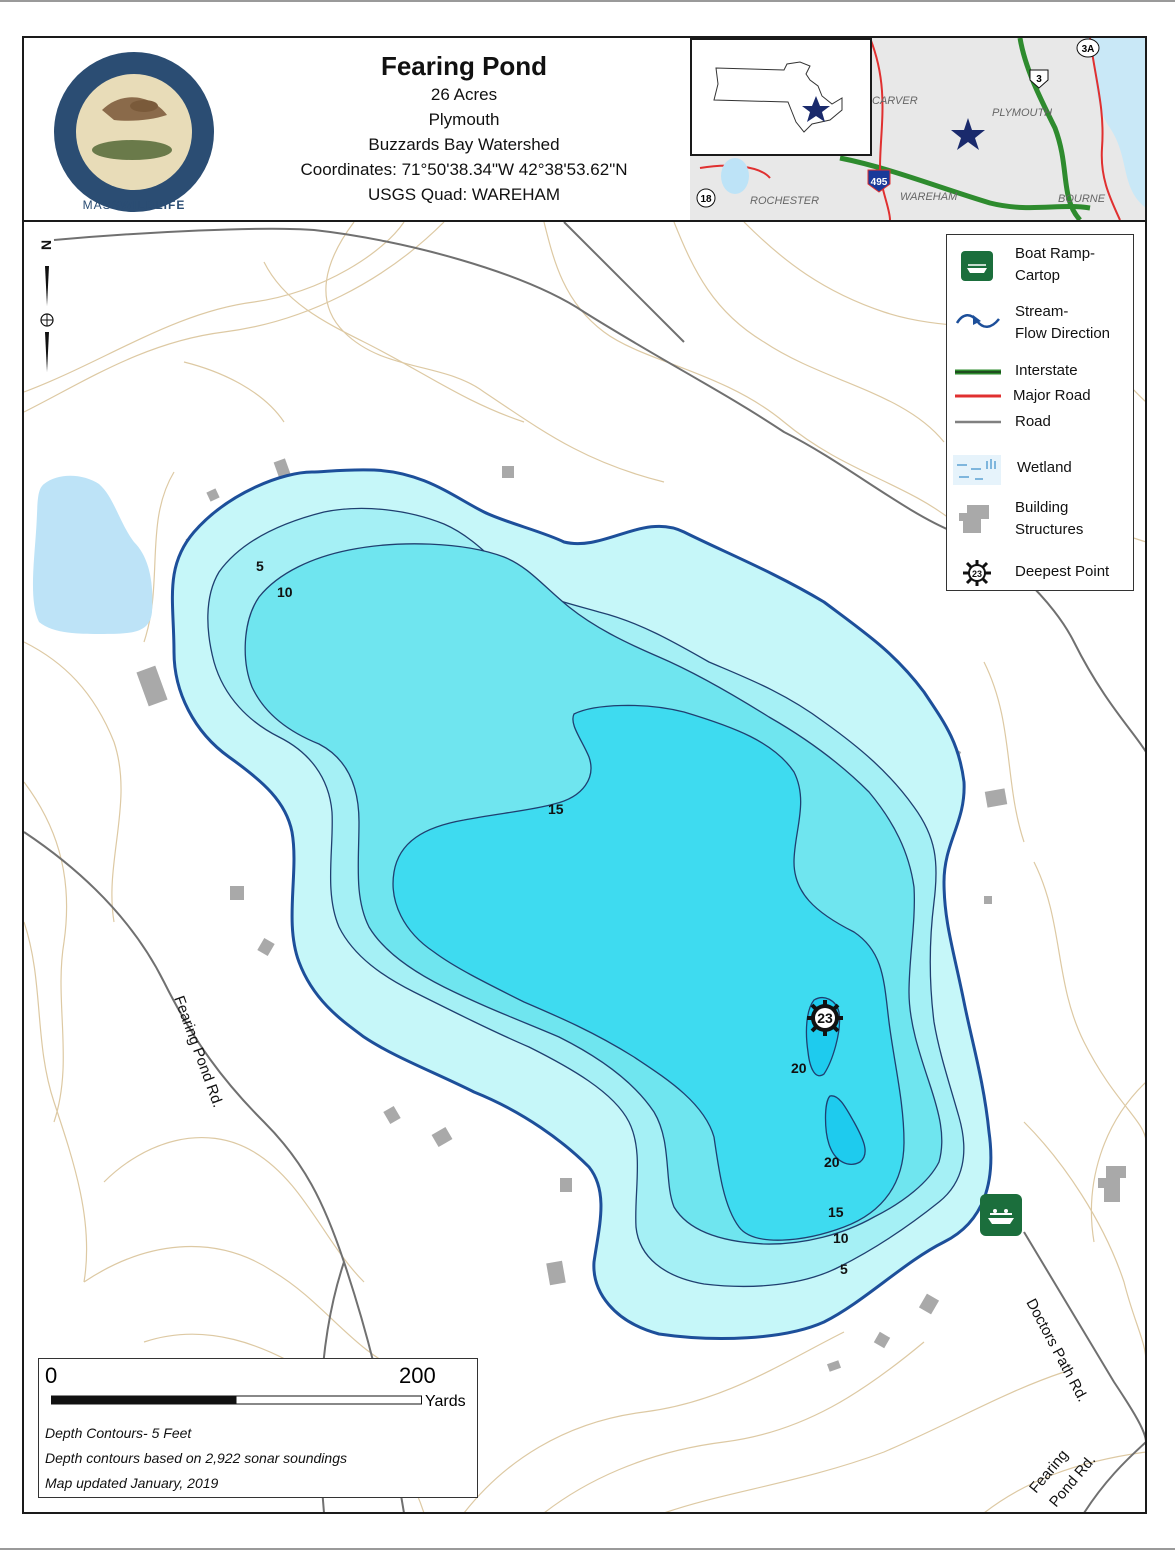 This screenshot has width=1175, height=1552. Describe the element at coordinates (587, 1549) in the screenshot. I see `page-bottom-rule` at that location.